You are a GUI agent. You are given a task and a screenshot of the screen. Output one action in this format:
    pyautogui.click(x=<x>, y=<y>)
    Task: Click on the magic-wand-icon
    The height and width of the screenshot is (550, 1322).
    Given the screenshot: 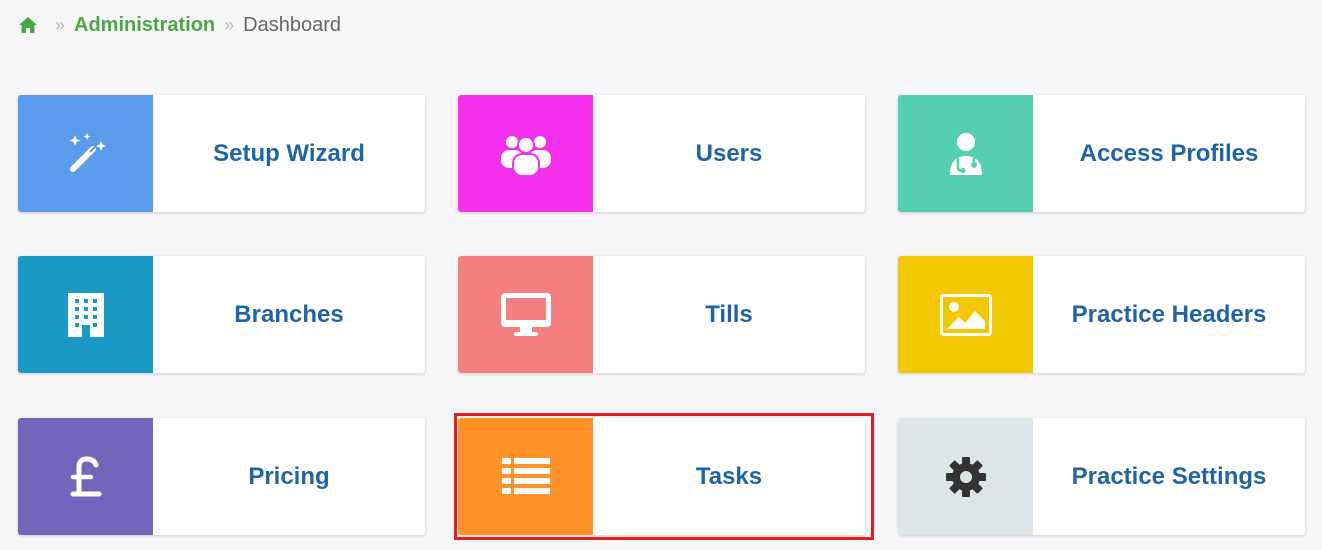 What is the action you would take?
    pyautogui.click(x=85, y=153)
    